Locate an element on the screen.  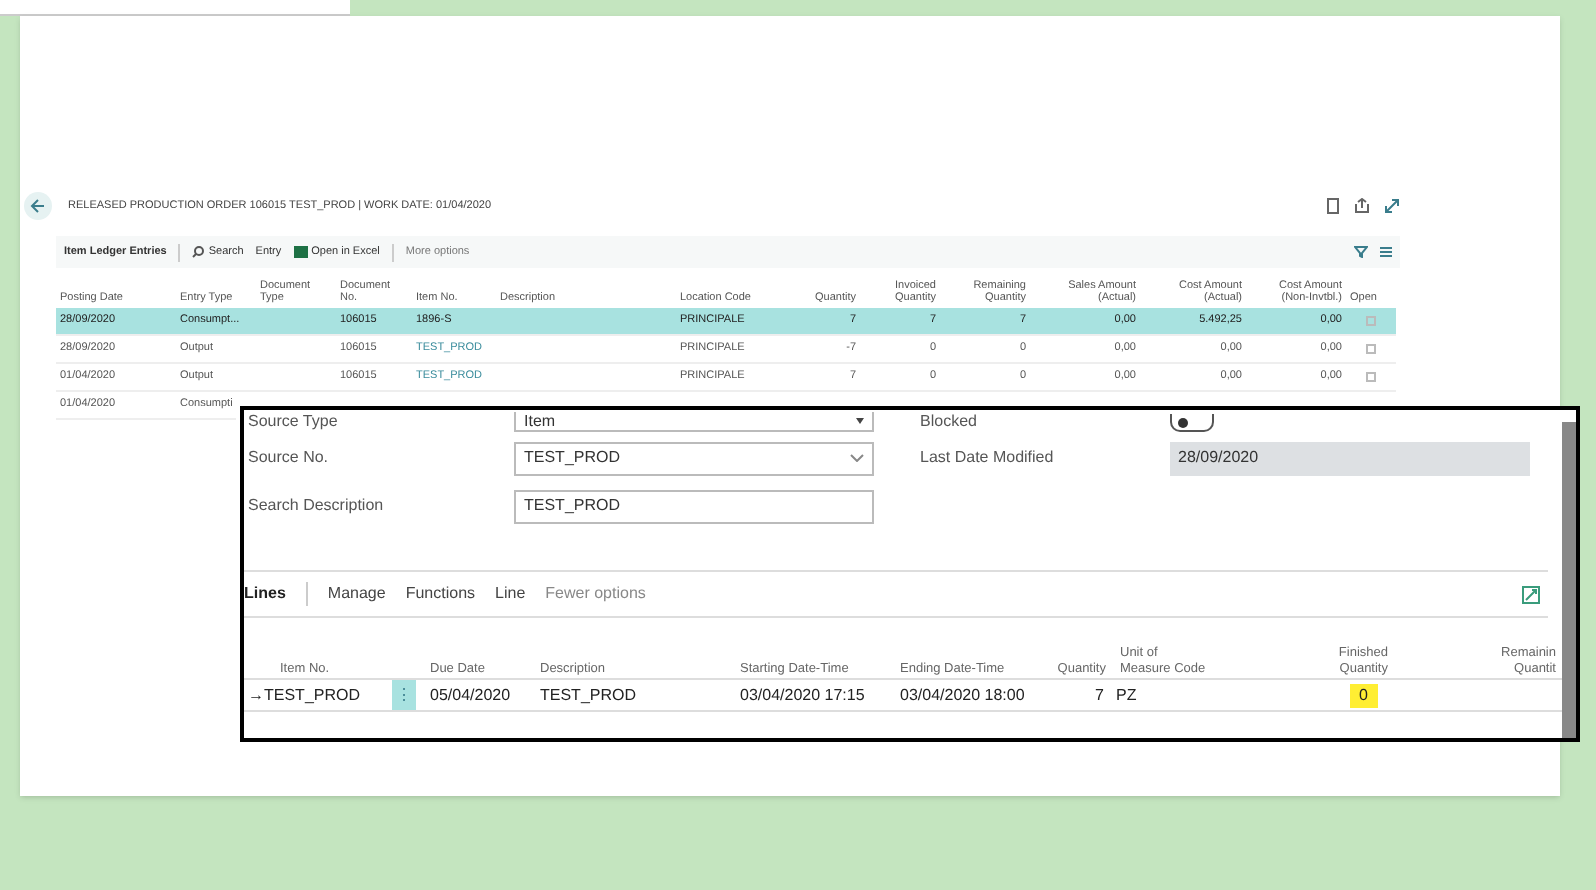
field-label: Source Type is located at coordinates (293, 422).